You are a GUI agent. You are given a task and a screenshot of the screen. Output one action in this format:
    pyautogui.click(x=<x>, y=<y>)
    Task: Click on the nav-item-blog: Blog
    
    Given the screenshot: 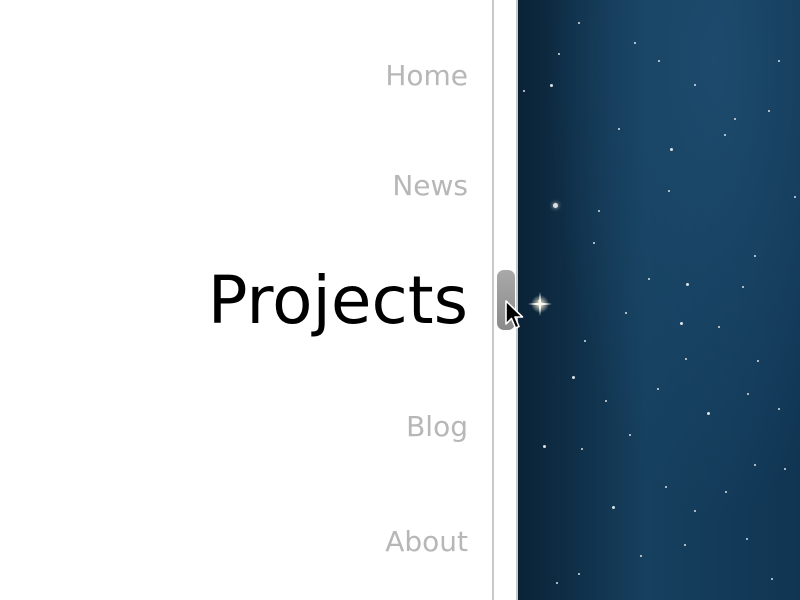 What is the action you would take?
    pyautogui.click(x=437, y=427)
    